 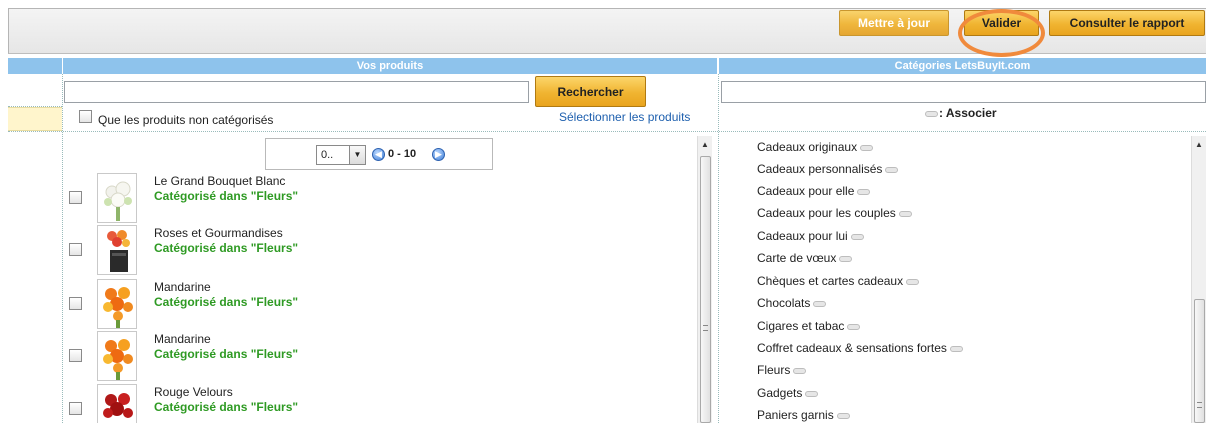 What do you see at coordinates (218, 233) in the screenshot?
I see `product-name: Roses et Gourmandises` at bounding box center [218, 233].